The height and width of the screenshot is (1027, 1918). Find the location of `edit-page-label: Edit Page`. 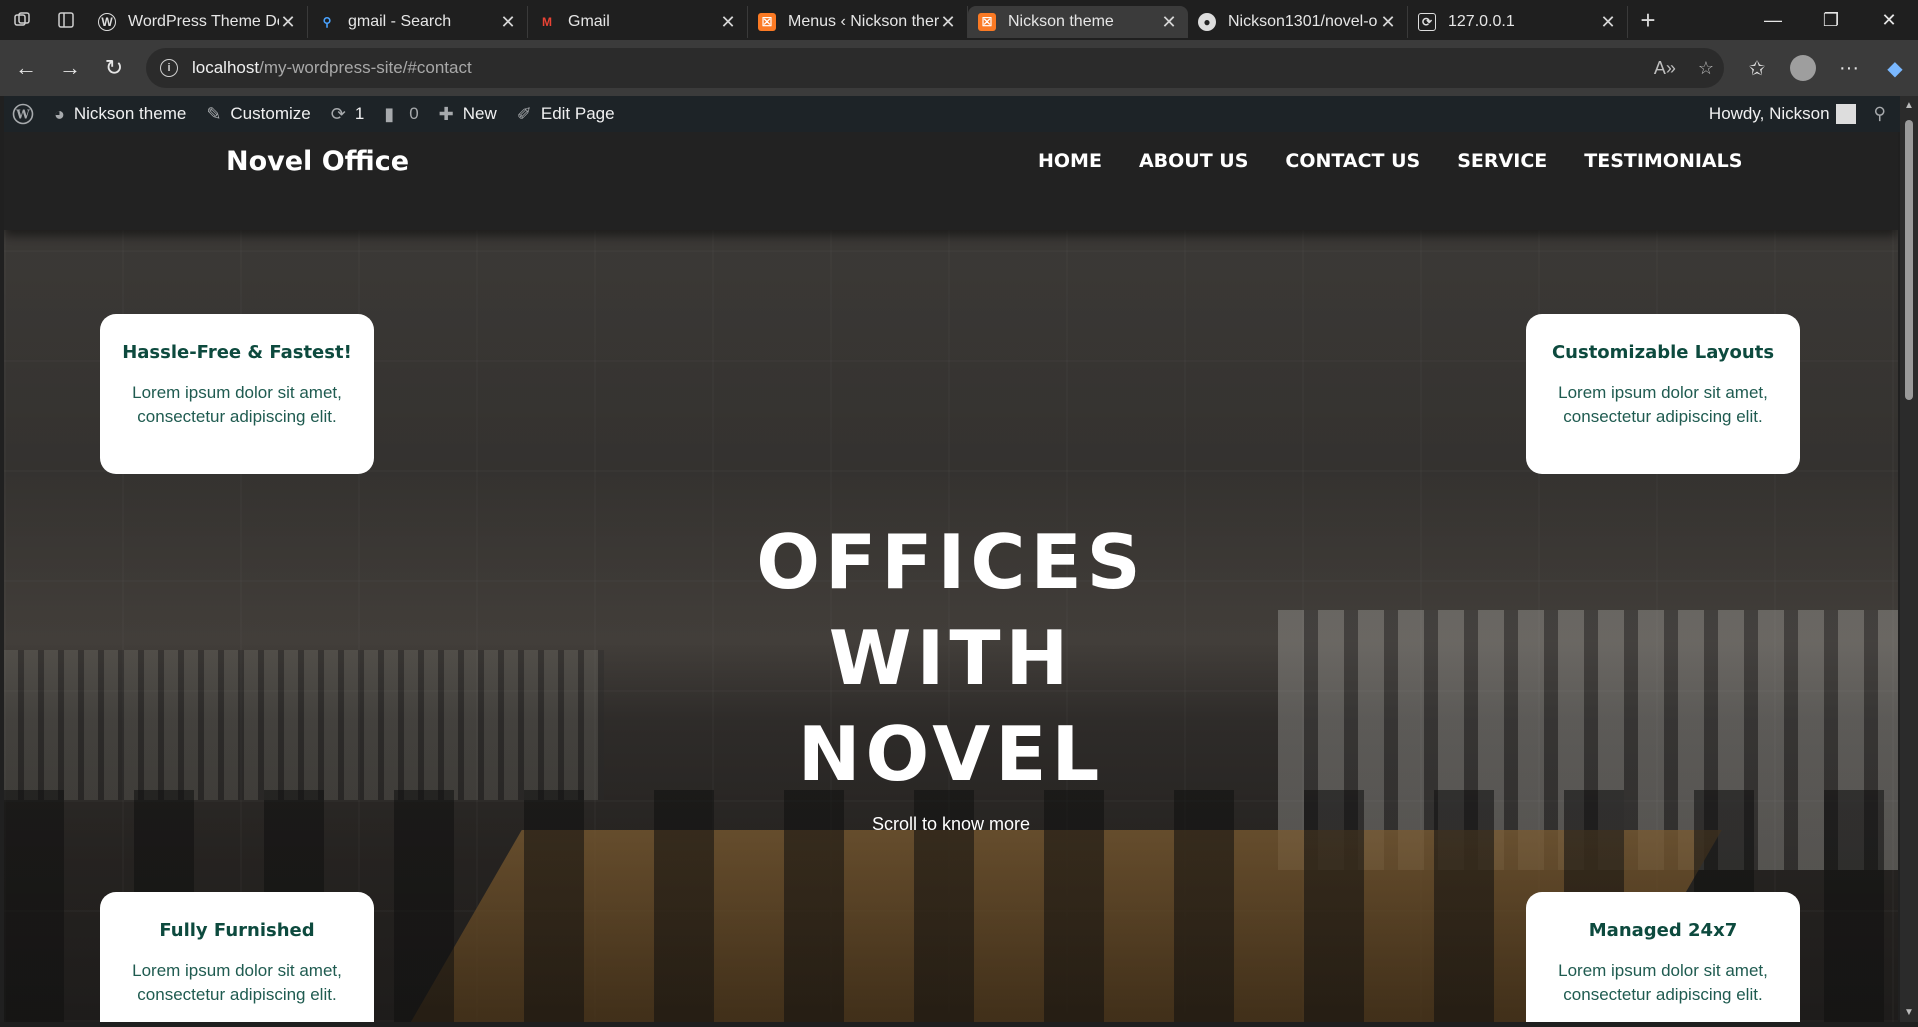

edit-page-label: Edit Page is located at coordinates (577, 113).